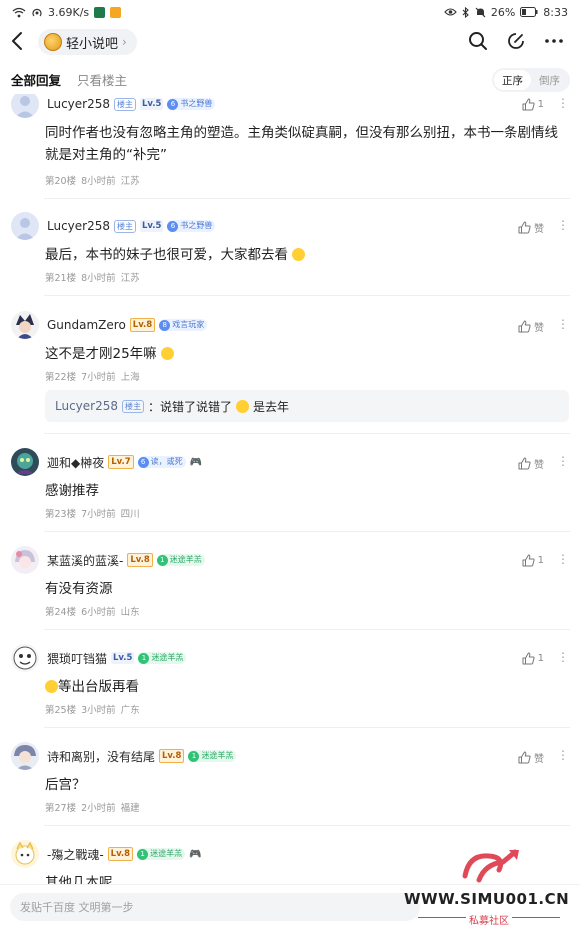  I want to click on title-badge: 6 书之野兽, so click(191, 226).